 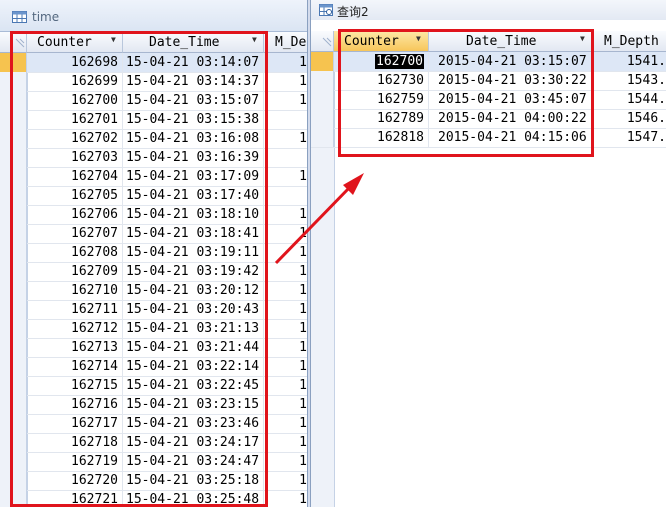 What do you see at coordinates (153, 16) in the screenshot?
I see `window-title-bar: time` at bounding box center [153, 16].